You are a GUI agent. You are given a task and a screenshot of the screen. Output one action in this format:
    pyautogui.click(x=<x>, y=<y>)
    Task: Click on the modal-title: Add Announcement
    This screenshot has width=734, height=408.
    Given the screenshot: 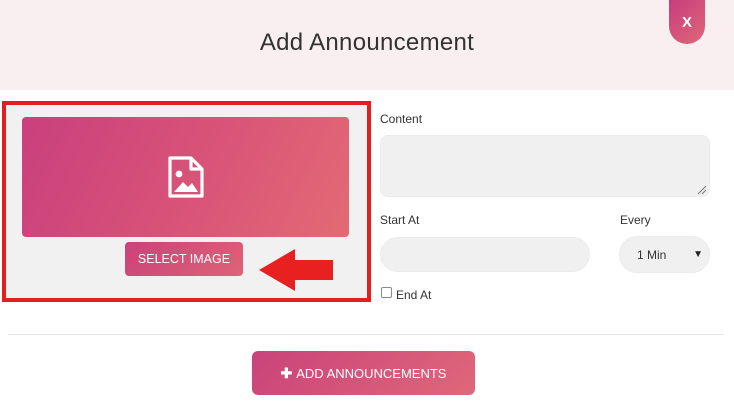 What is the action you would take?
    pyautogui.click(x=367, y=42)
    